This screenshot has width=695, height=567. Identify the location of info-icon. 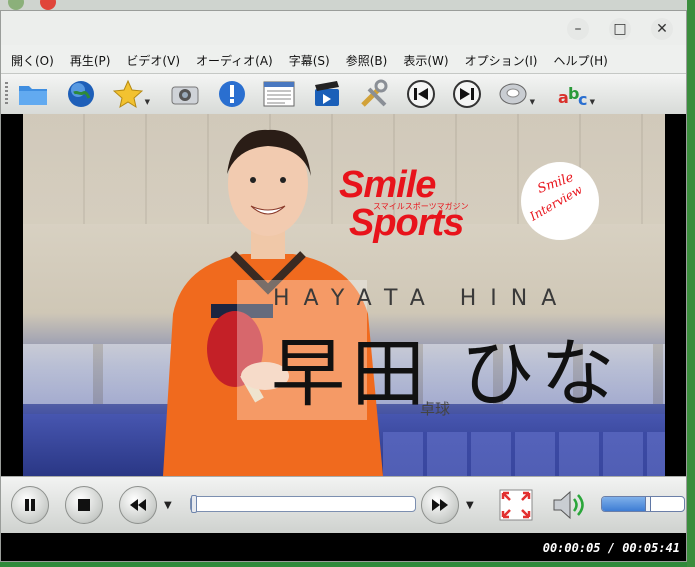
(232, 94).